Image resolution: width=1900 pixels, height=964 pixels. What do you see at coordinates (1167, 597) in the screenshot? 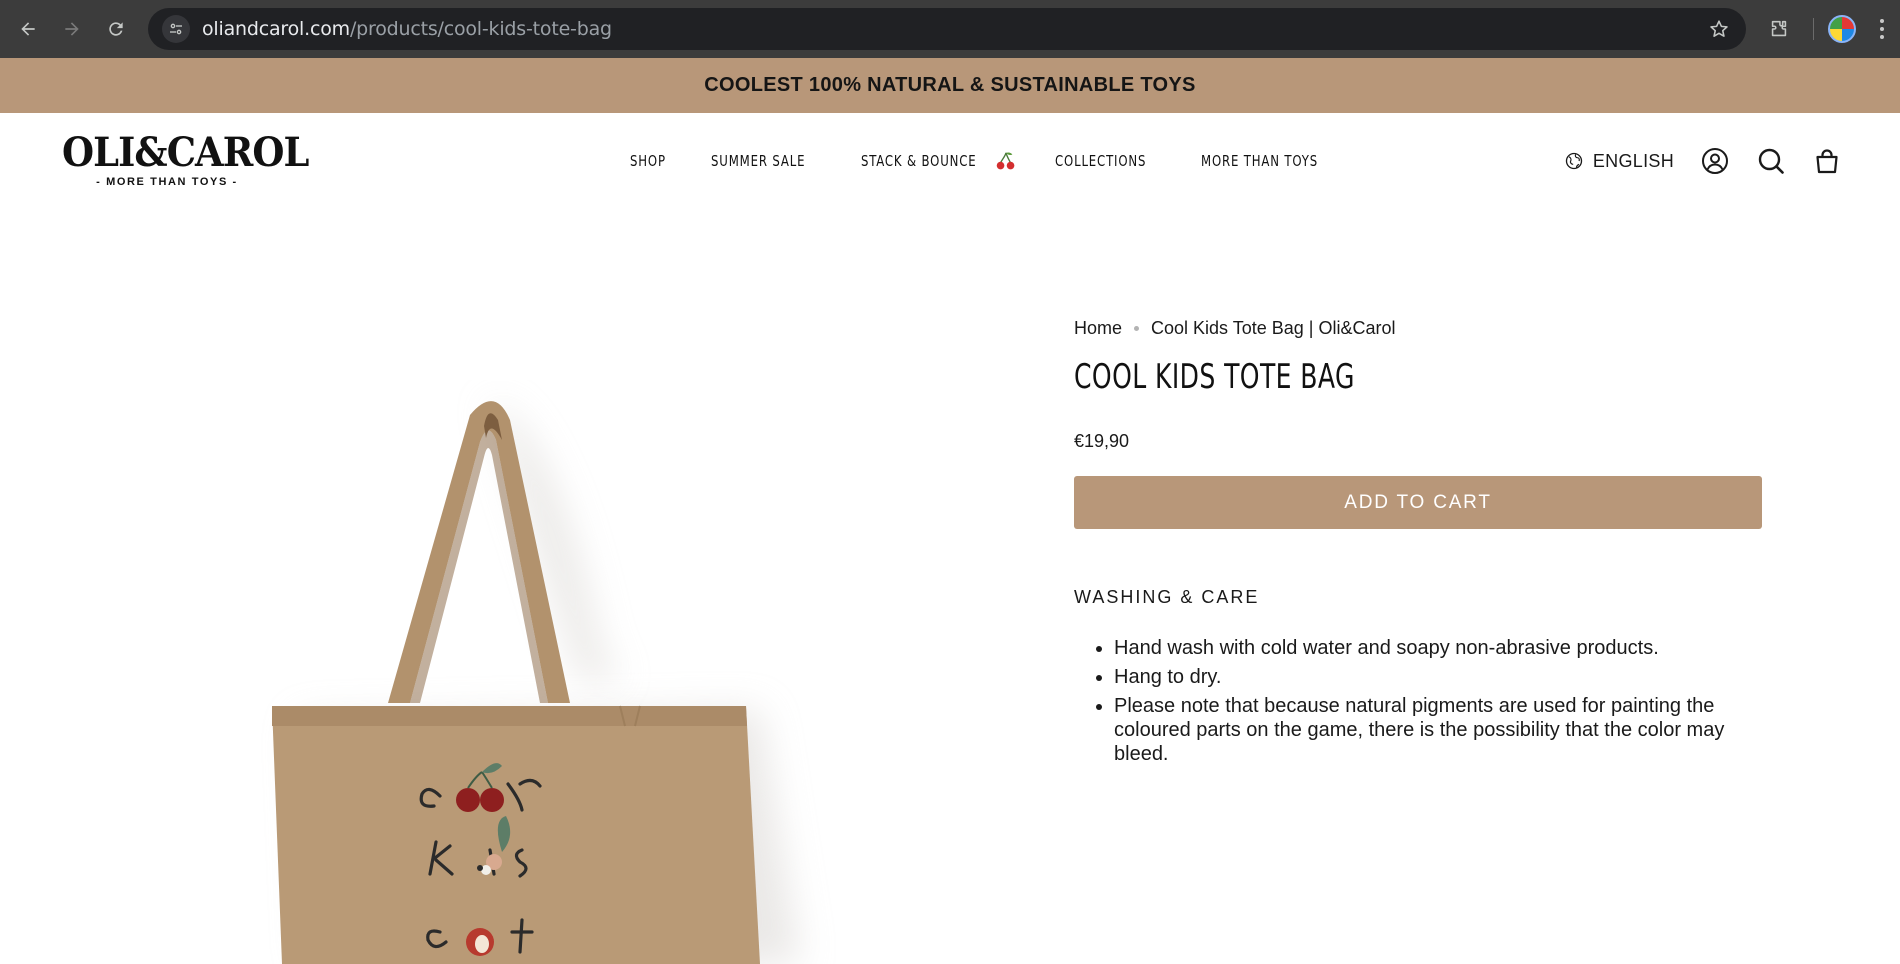
I see `washing-care-heading: WASHING & CARE` at bounding box center [1167, 597].